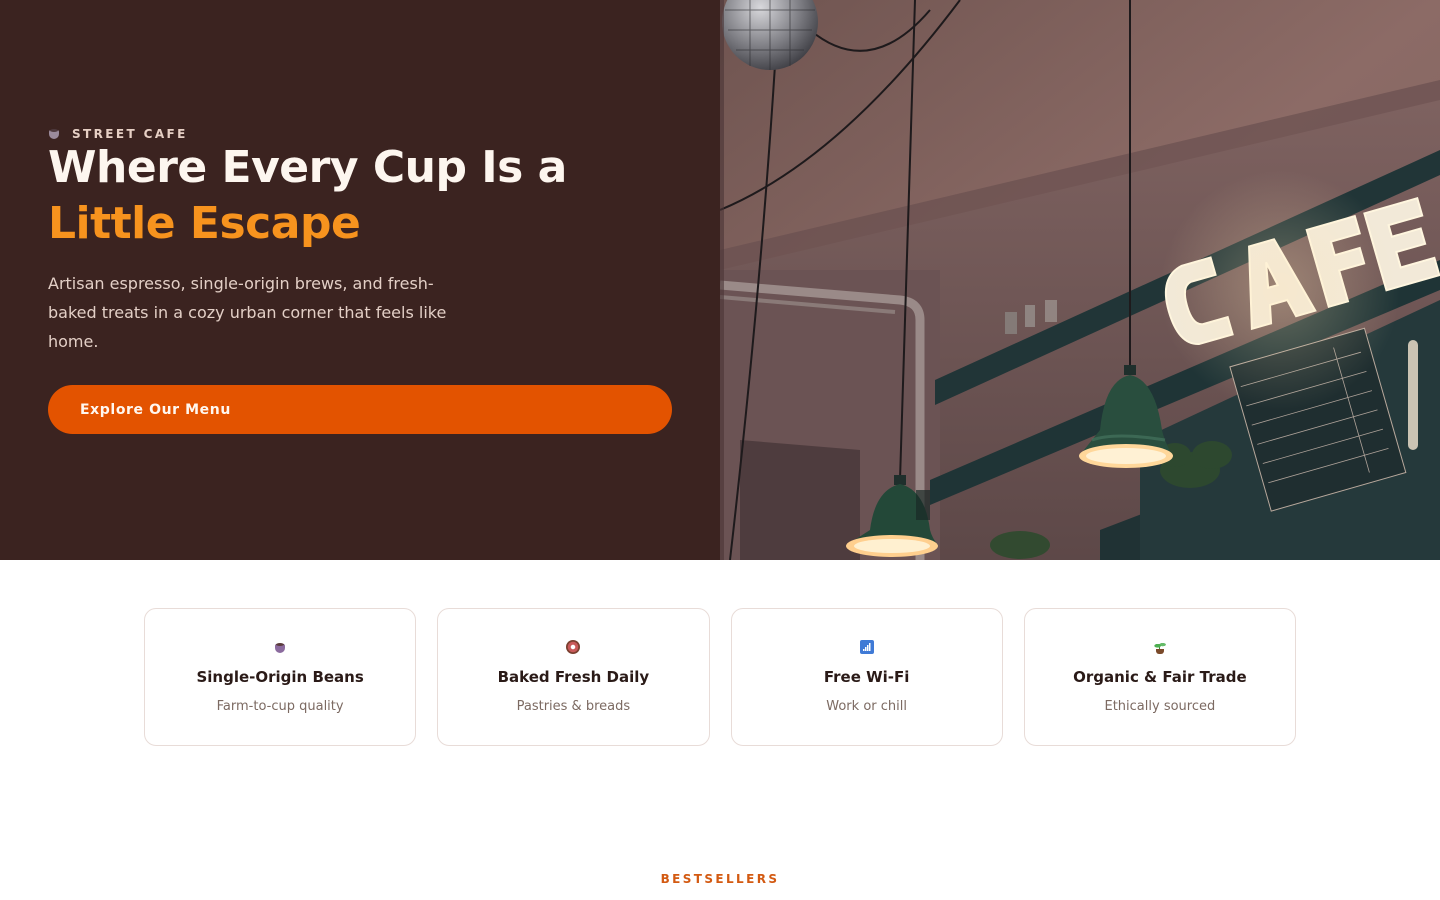 This screenshot has height=900, width=1440. I want to click on explore-menu-button: Explore Our Menu, so click(360, 409).